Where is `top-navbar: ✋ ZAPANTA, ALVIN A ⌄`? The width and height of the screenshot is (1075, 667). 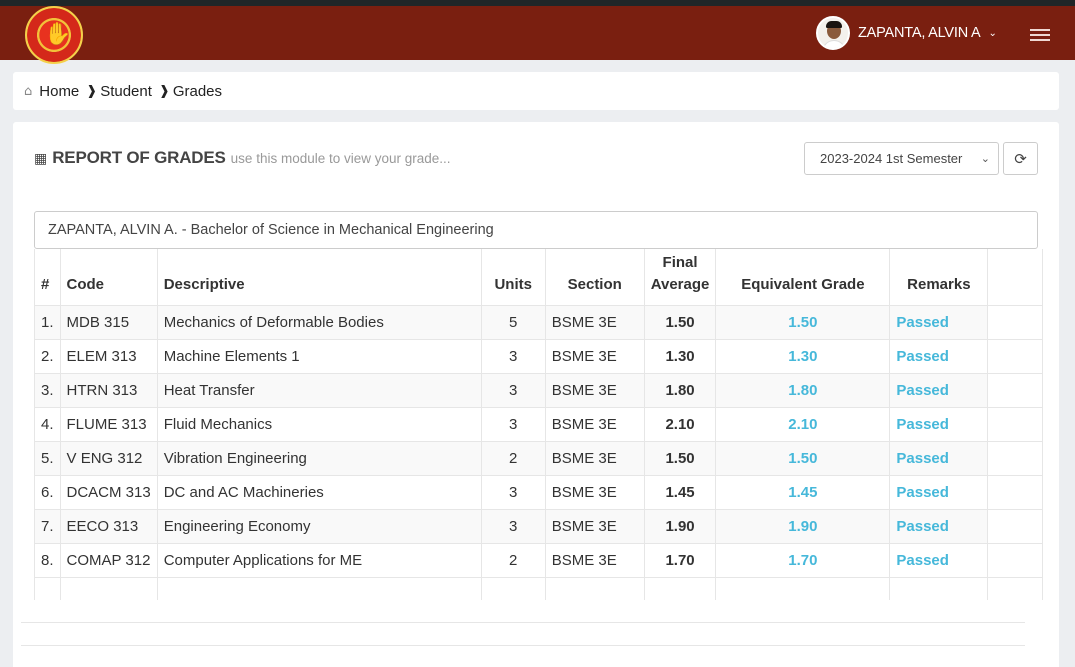 top-navbar: ✋ ZAPANTA, ALVIN A ⌄ is located at coordinates (537, 35).